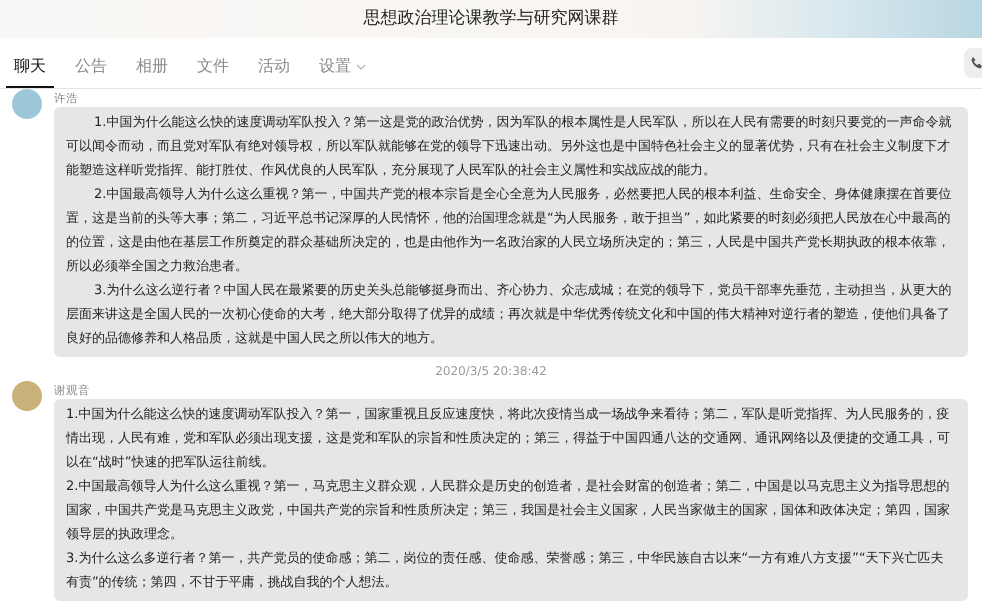 Image resolution: width=982 pixels, height=602 pixels. What do you see at coordinates (91, 71) in the screenshot?
I see `tab: 公告` at bounding box center [91, 71].